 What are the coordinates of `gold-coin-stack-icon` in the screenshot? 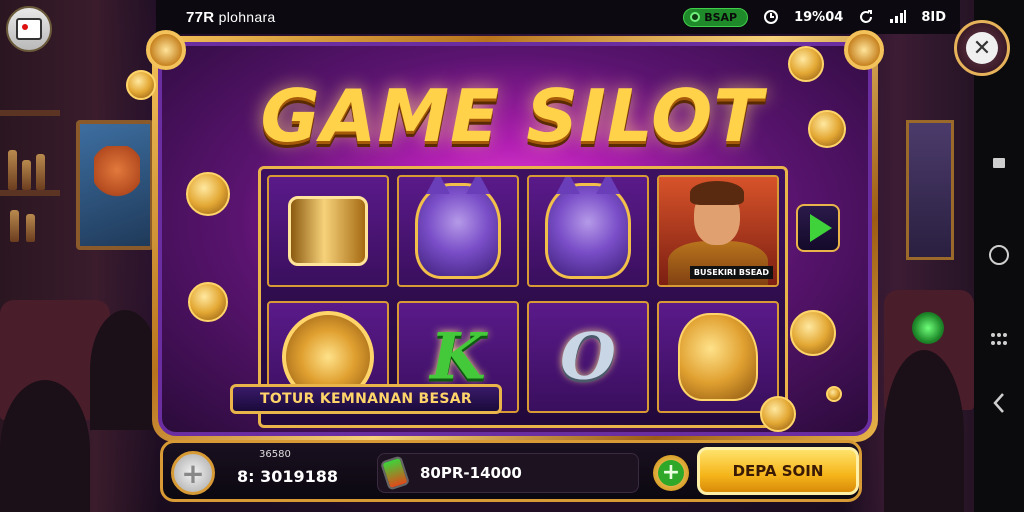 It's located at (328, 231).